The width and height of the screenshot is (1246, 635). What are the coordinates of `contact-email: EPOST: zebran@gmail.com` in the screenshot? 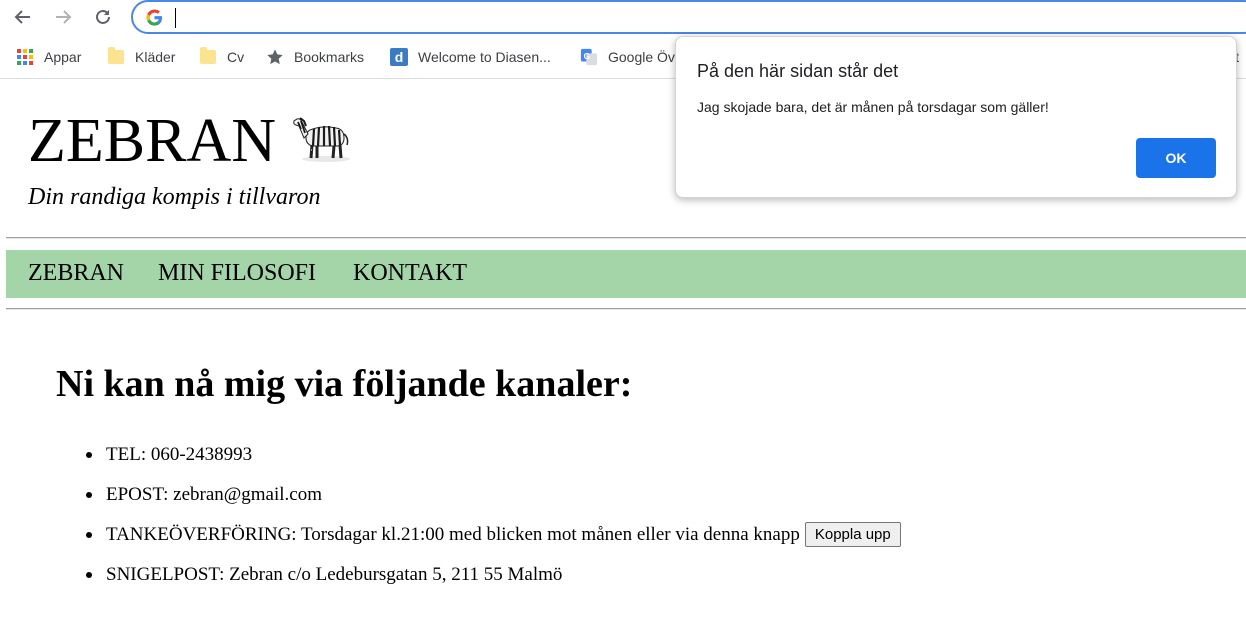 It's located at (214, 494).